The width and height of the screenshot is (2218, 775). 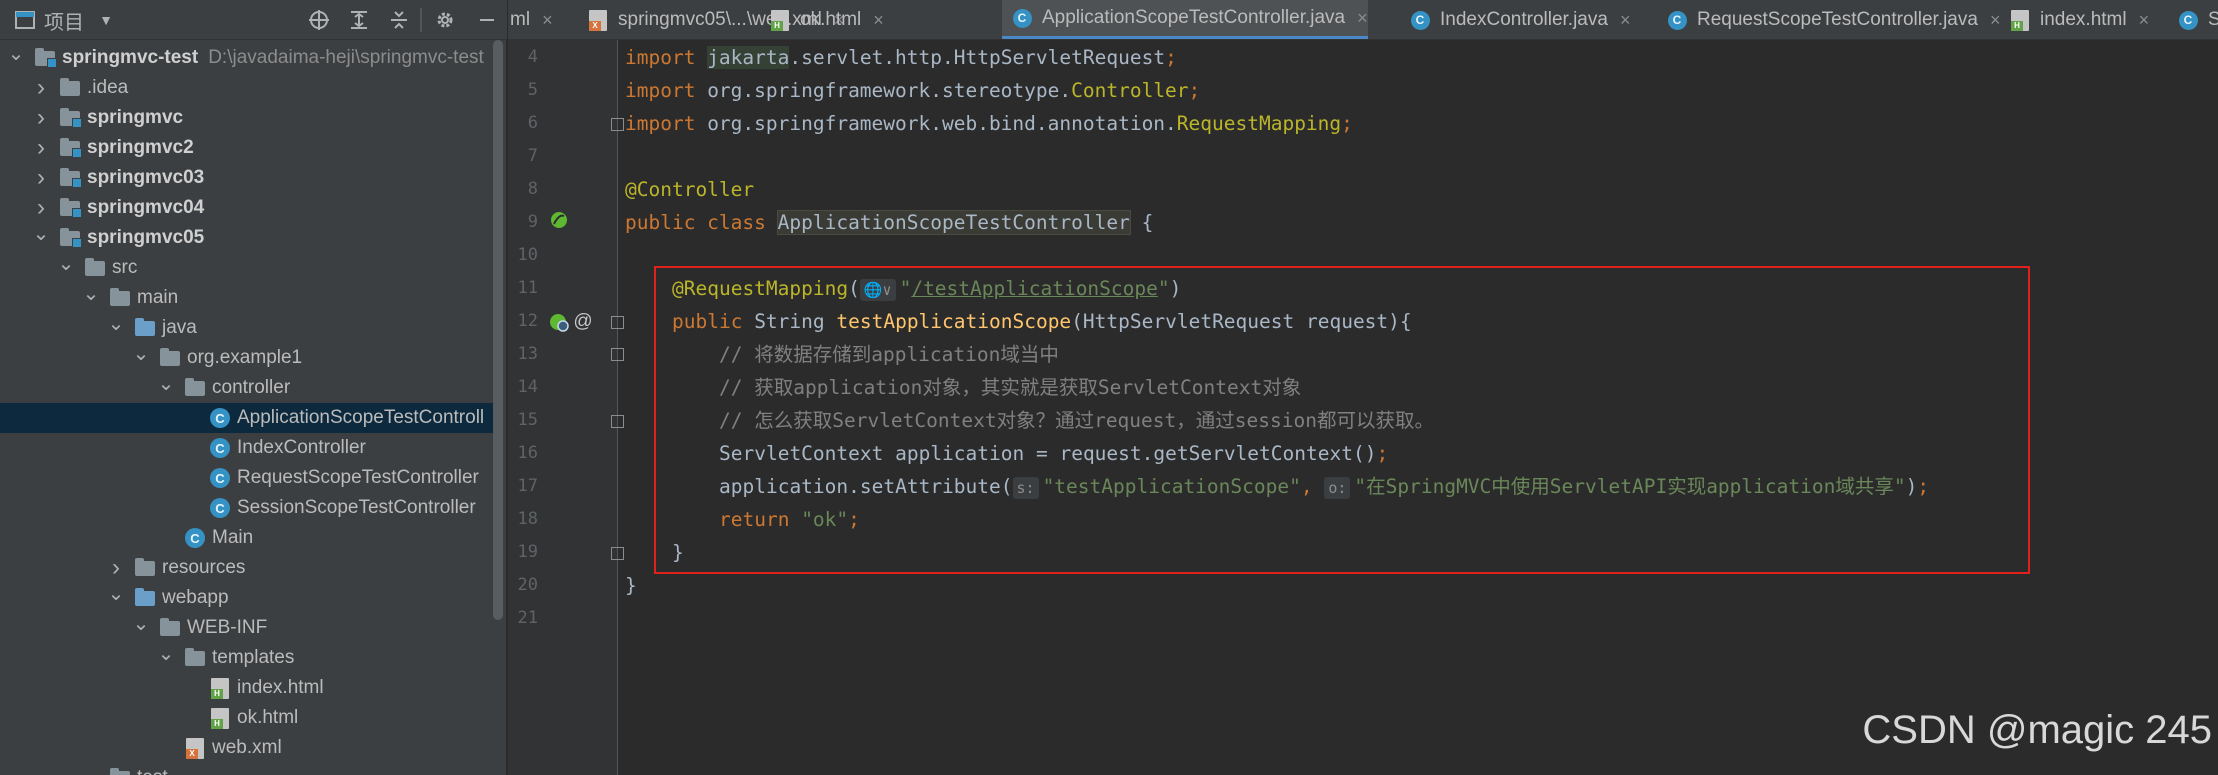 What do you see at coordinates (319, 20) in the screenshot?
I see `locate-icon` at bounding box center [319, 20].